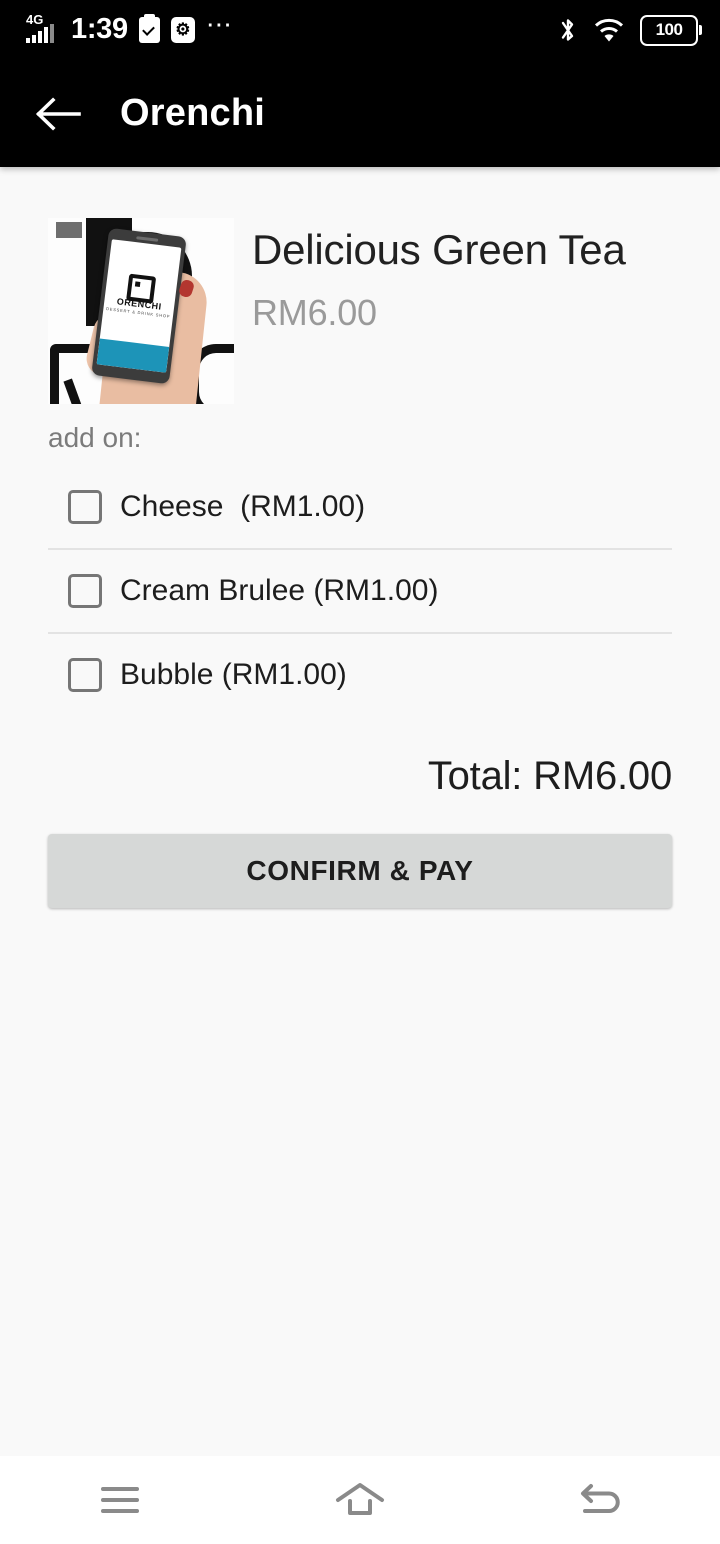  I want to click on addon-row-bubble: Bubble (RM1.00), so click(360, 674).